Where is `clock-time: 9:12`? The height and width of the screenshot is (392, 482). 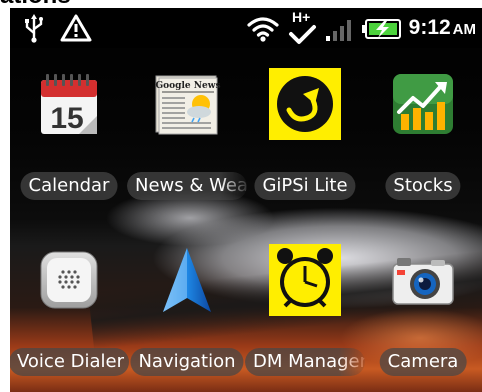
clock-time: 9:12 is located at coordinates (429, 27).